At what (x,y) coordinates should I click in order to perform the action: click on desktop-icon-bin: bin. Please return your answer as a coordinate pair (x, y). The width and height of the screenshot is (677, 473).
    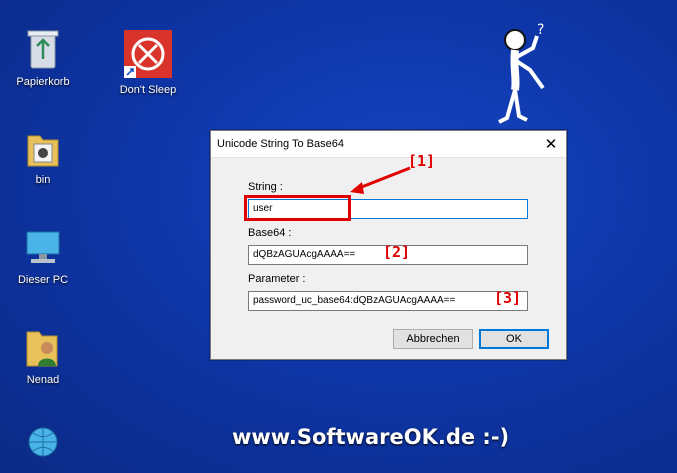
    Looking at the image, I should click on (43, 157).